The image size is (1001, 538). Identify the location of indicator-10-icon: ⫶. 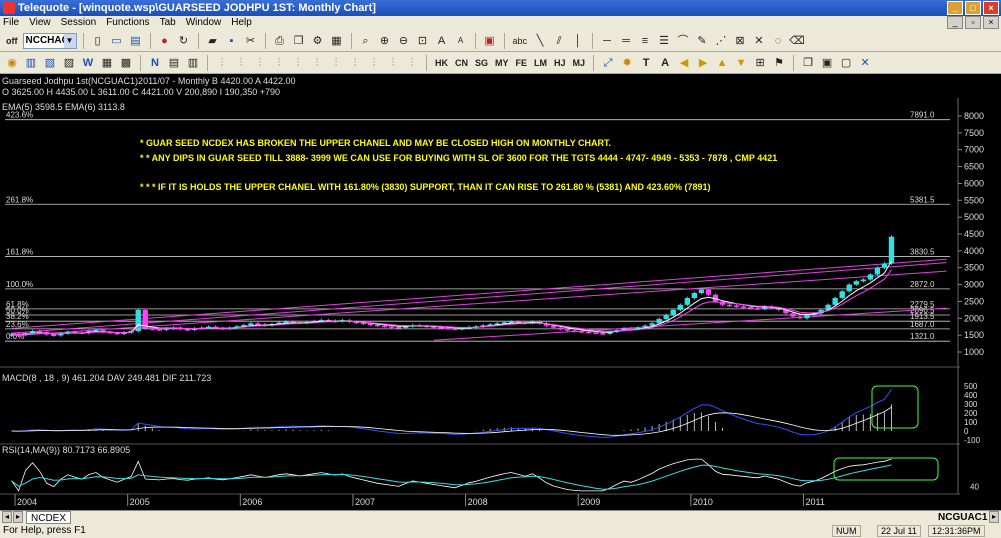
(393, 63).